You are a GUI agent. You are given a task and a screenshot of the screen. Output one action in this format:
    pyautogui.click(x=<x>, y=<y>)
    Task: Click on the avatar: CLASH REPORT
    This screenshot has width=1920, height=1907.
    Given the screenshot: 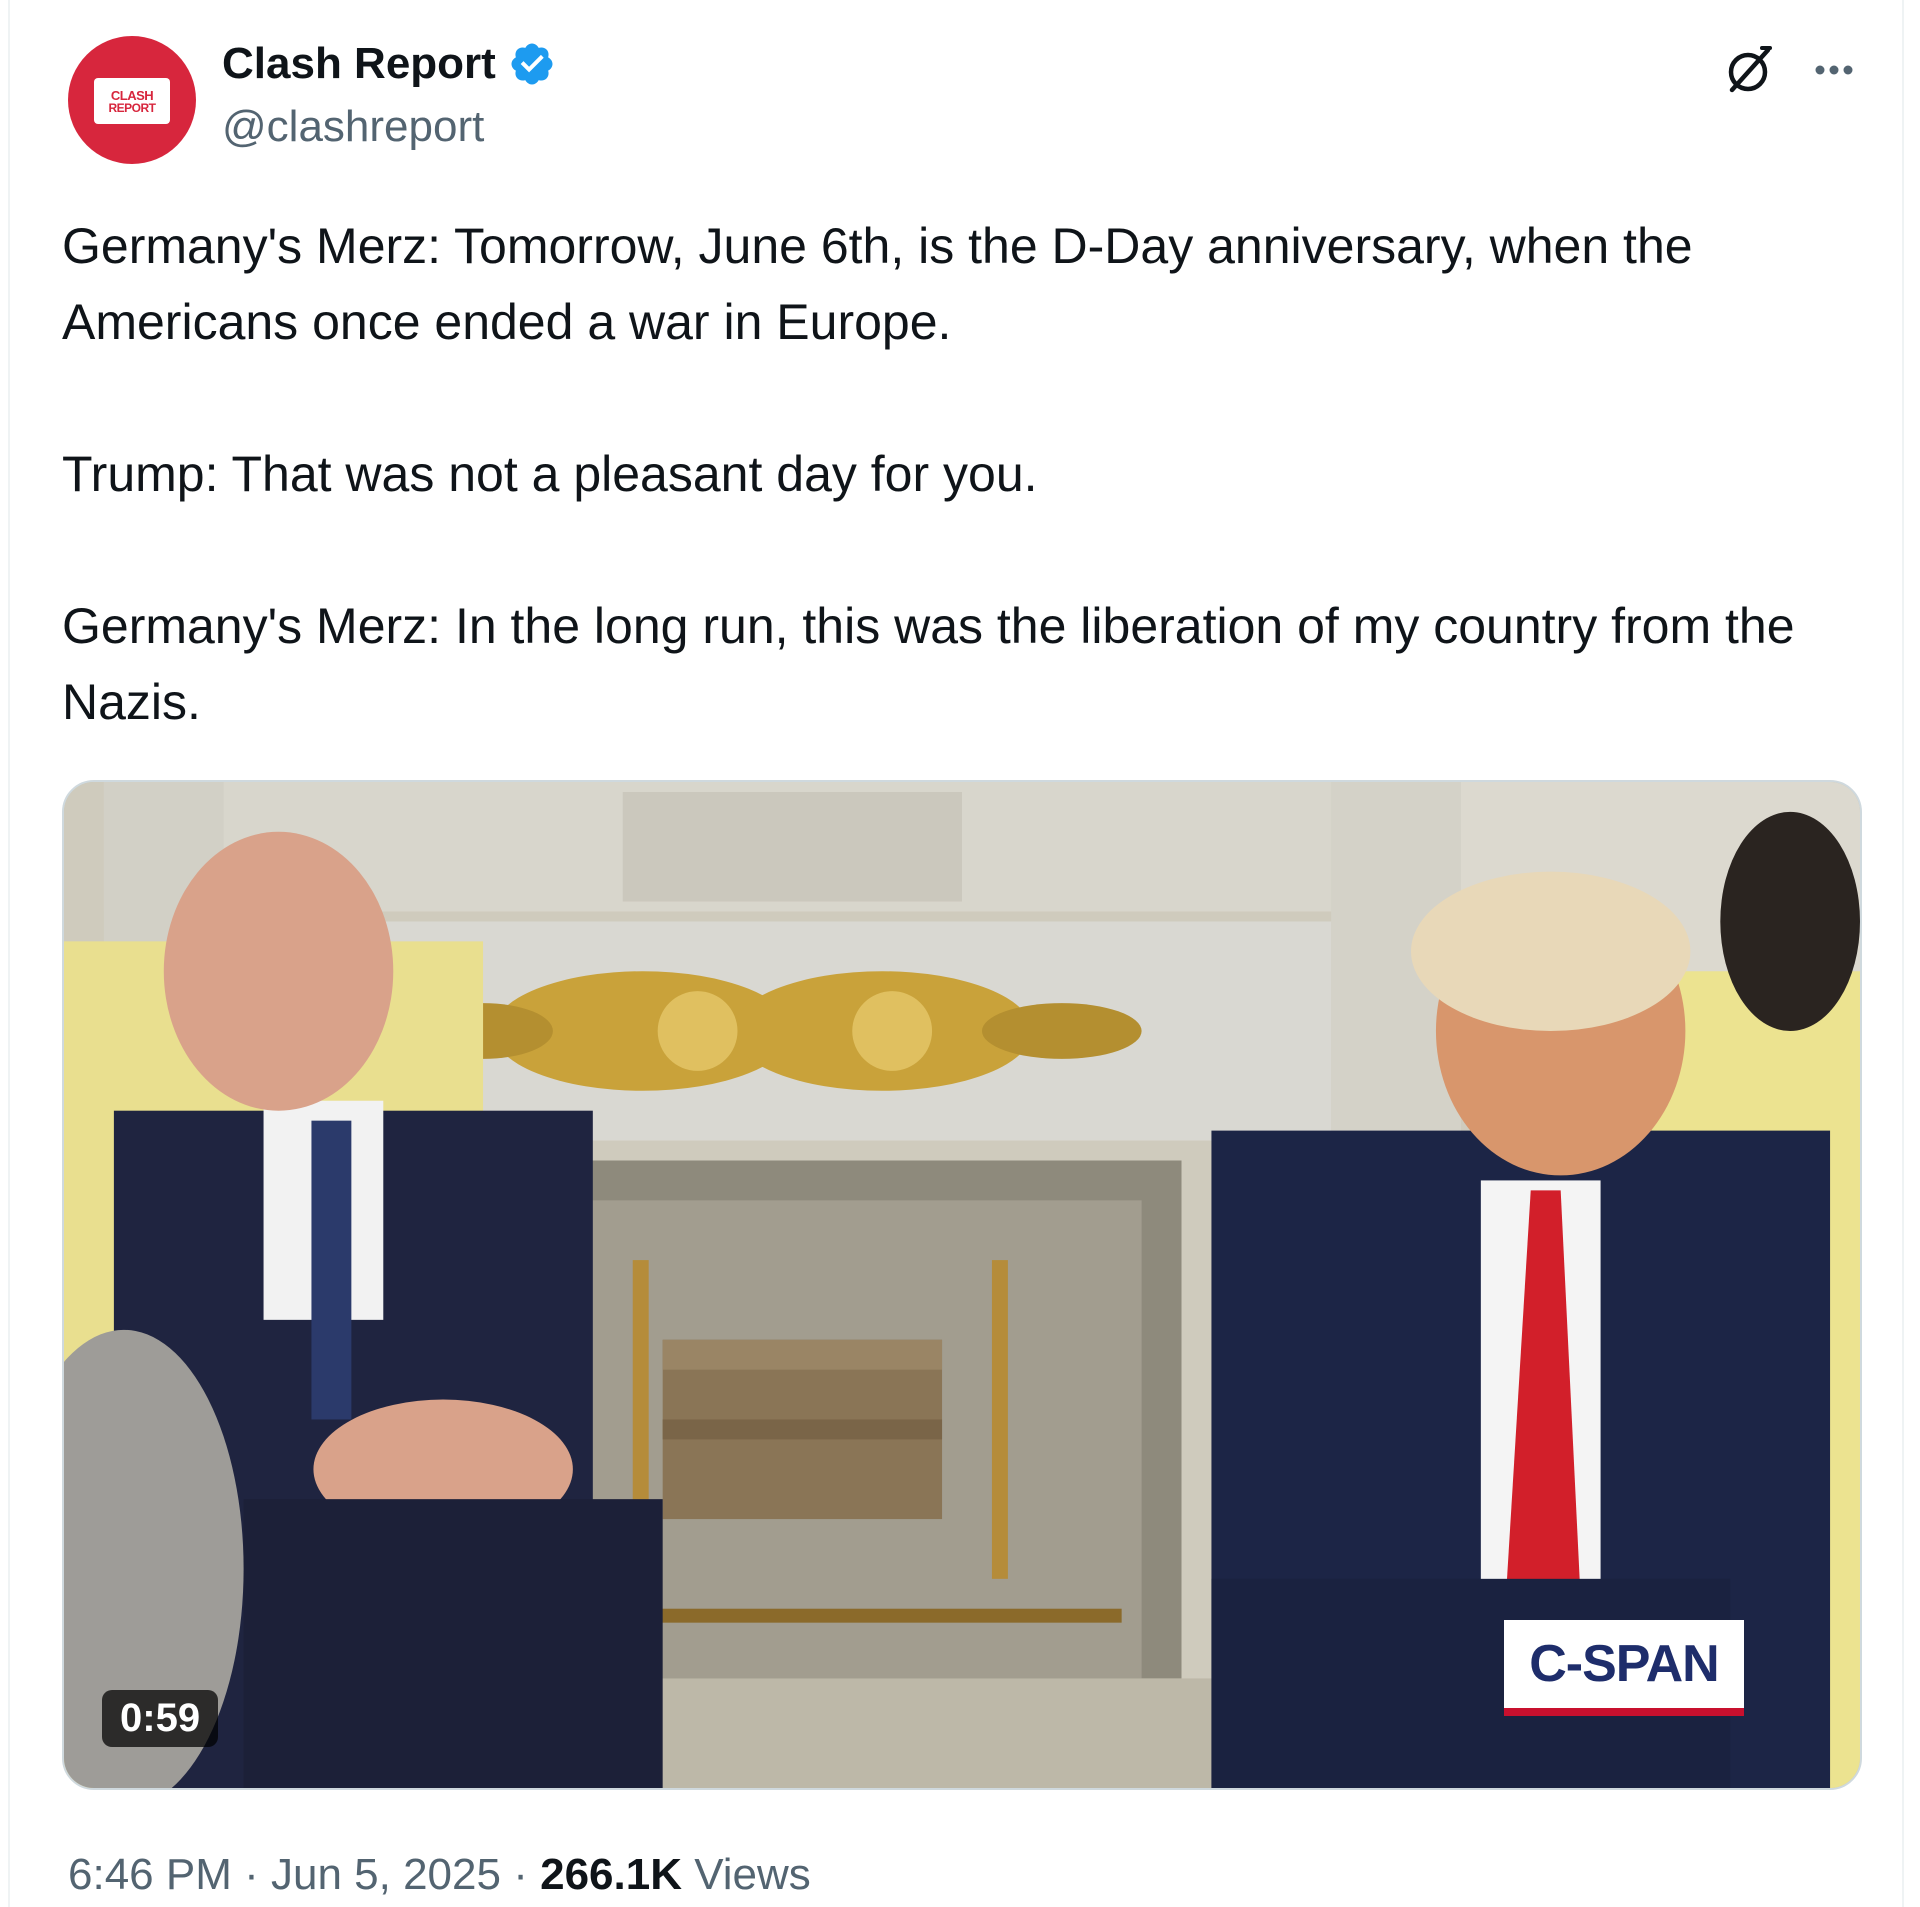 What is the action you would take?
    pyautogui.click(x=132, y=100)
    